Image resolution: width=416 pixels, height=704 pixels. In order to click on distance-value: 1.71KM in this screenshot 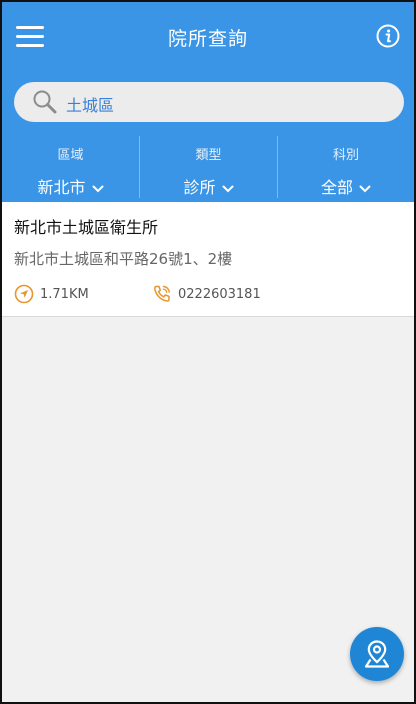, I will do `click(64, 294)`.